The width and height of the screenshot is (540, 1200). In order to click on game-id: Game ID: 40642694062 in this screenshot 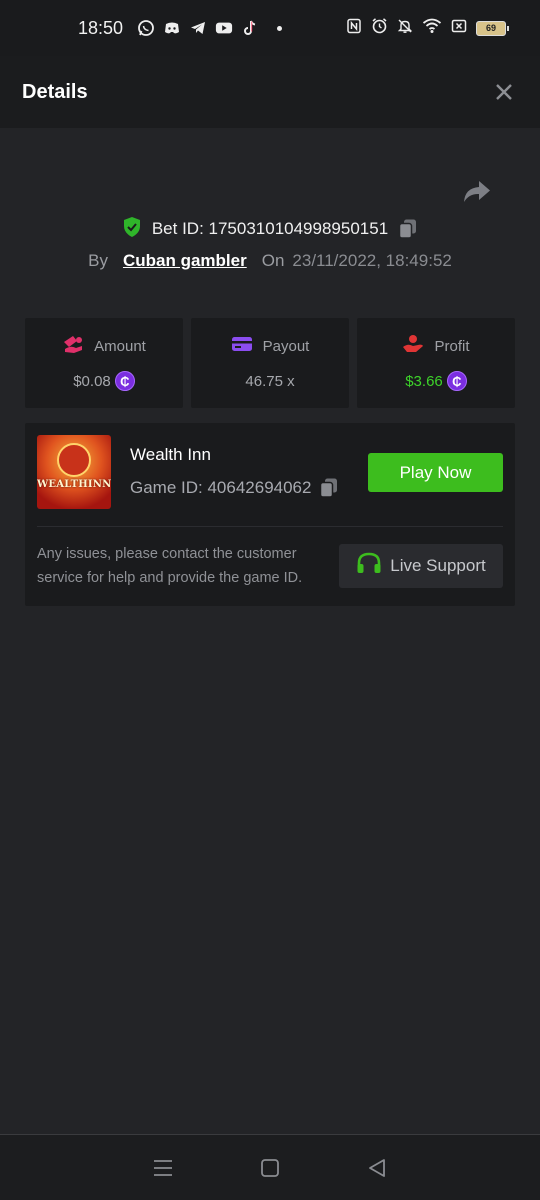, I will do `click(221, 487)`.